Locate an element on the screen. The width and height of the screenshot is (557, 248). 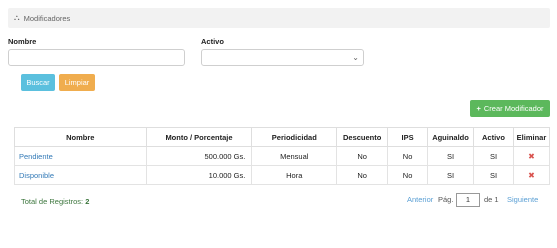
column-header-activo: Activo is located at coordinates (493, 137).